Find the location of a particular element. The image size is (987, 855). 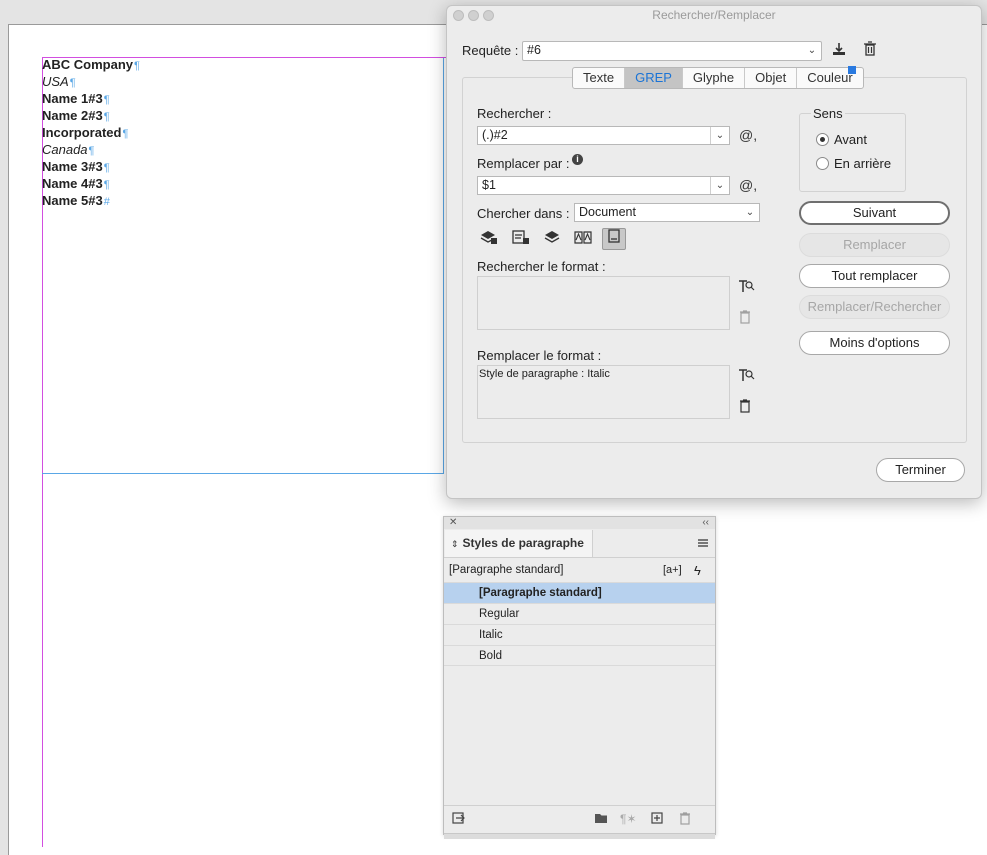

search-in-label: Chercher dans : is located at coordinates (523, 213).